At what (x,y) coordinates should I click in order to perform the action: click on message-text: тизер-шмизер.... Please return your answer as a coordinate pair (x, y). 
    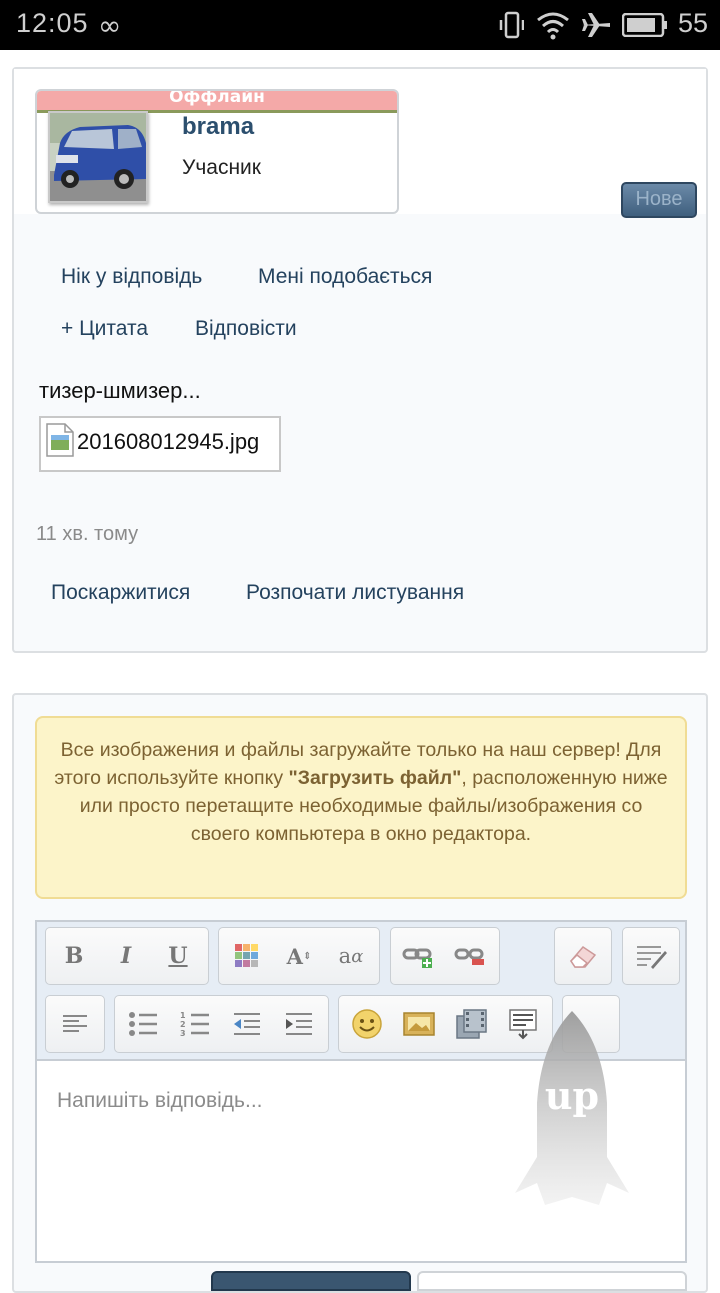
    Looking at the image, I should click on (120, 390).